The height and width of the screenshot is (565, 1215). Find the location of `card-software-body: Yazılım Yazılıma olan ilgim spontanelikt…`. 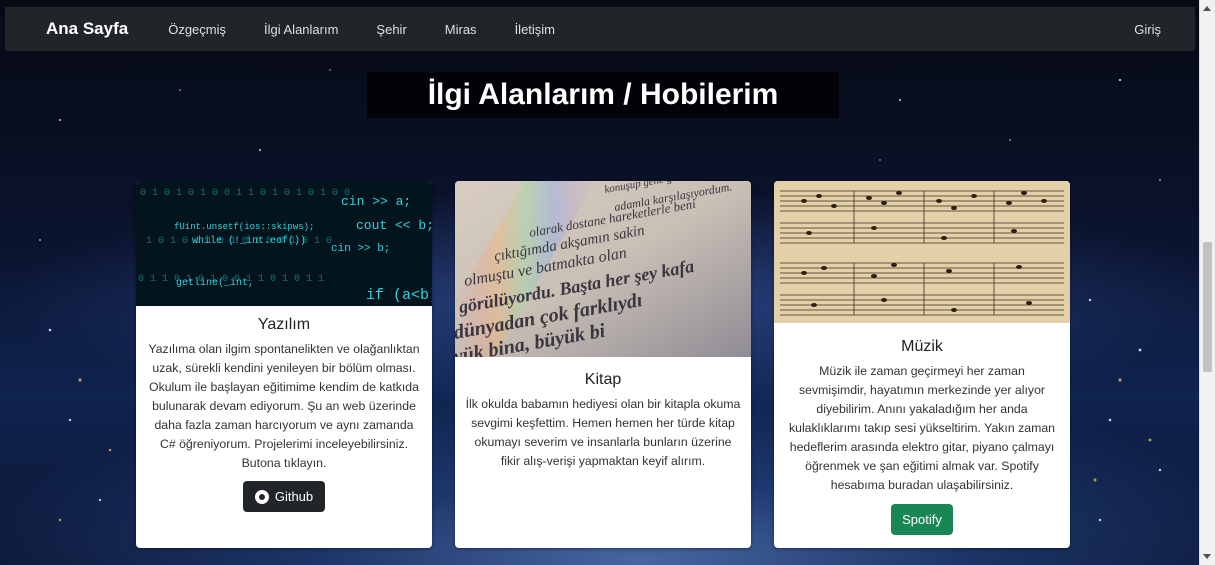

card-software-body: Yazılım Yazılıma olan ilgim spontanelikt… is located at coordinates (284, 414).